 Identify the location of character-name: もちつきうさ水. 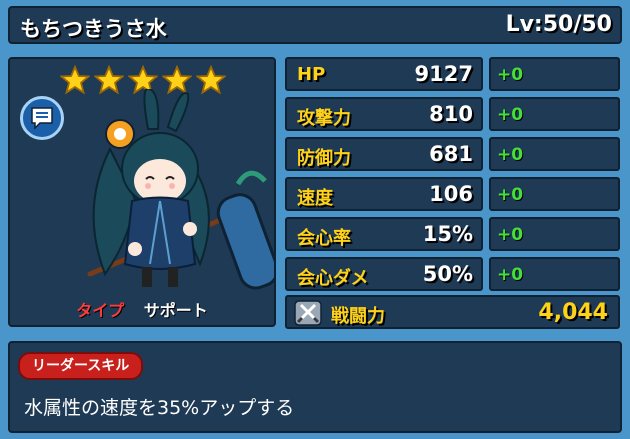
(93, 29).